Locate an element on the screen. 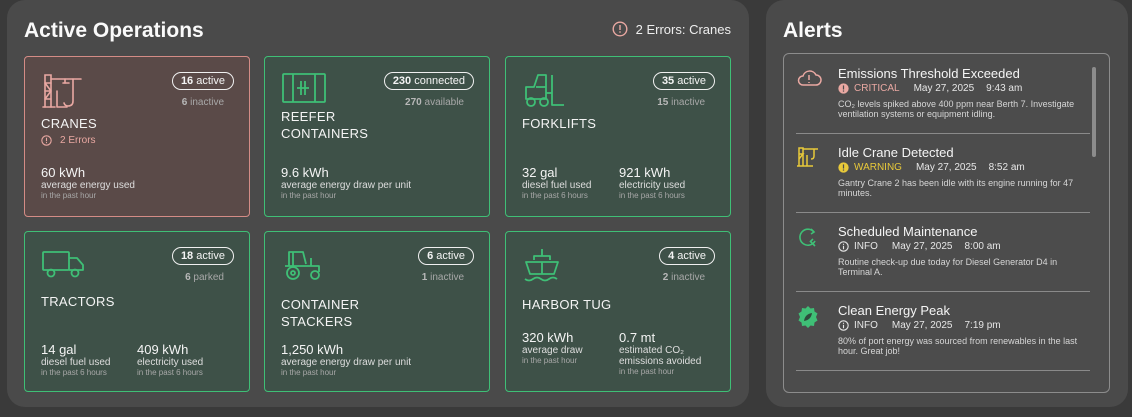 The height and width of the screenshot is (417, 1132). alert-title: Emissions Threshold Exceeded is located at coordinates (929, 73).